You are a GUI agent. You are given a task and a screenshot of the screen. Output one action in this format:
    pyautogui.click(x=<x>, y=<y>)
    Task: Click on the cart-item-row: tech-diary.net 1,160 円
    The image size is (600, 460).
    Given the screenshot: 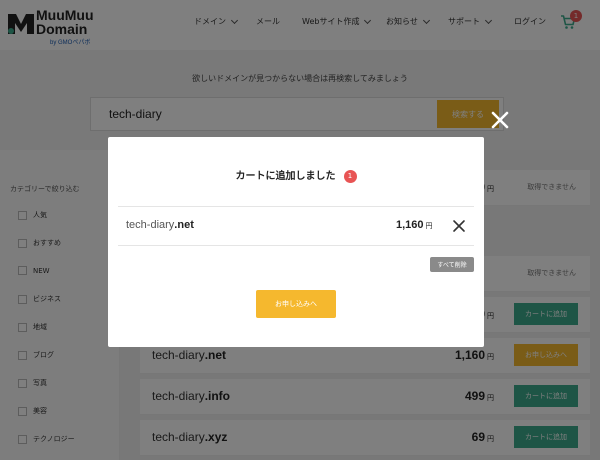 What is the action you would take?
    pyautogui.click(x=296, y=226)
    